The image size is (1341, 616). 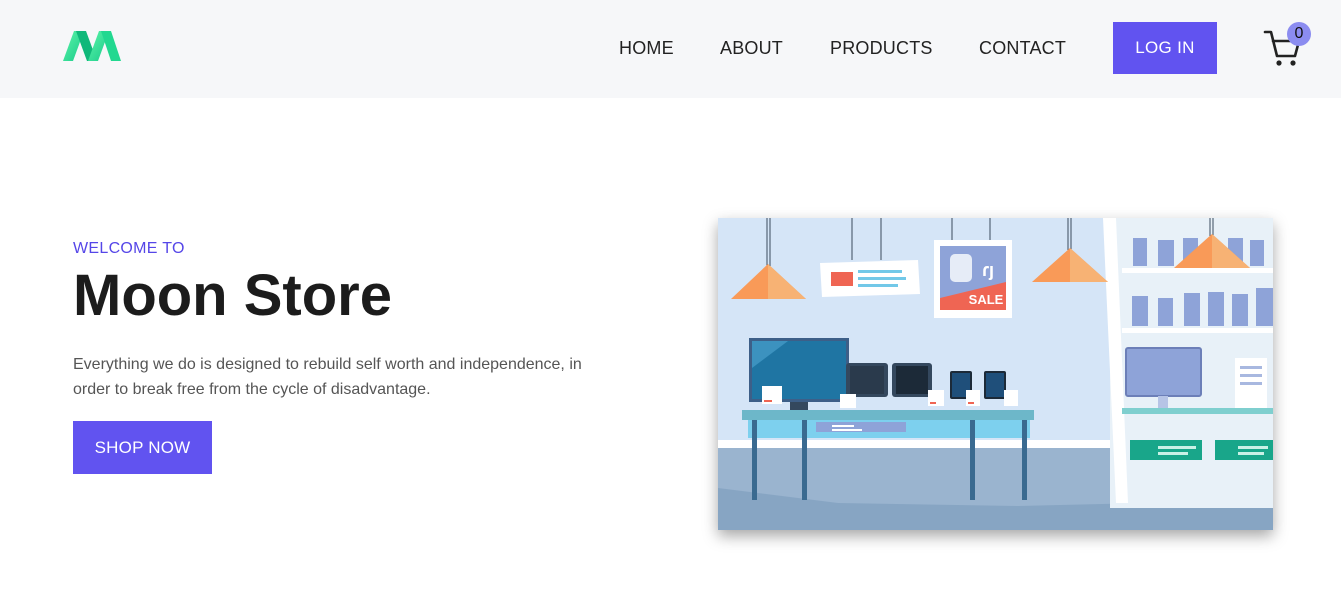 I want to click on m-logo-icon, so click(x=92, y=46).